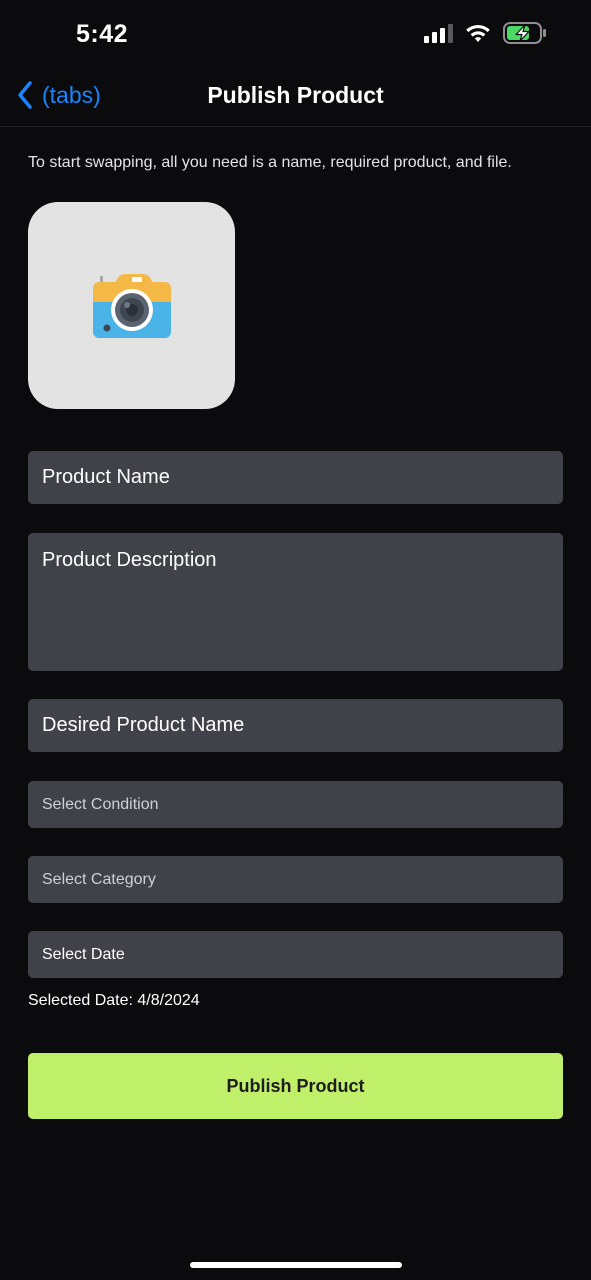  I want to click on select-category-label: Select Category, so click(99, 879).